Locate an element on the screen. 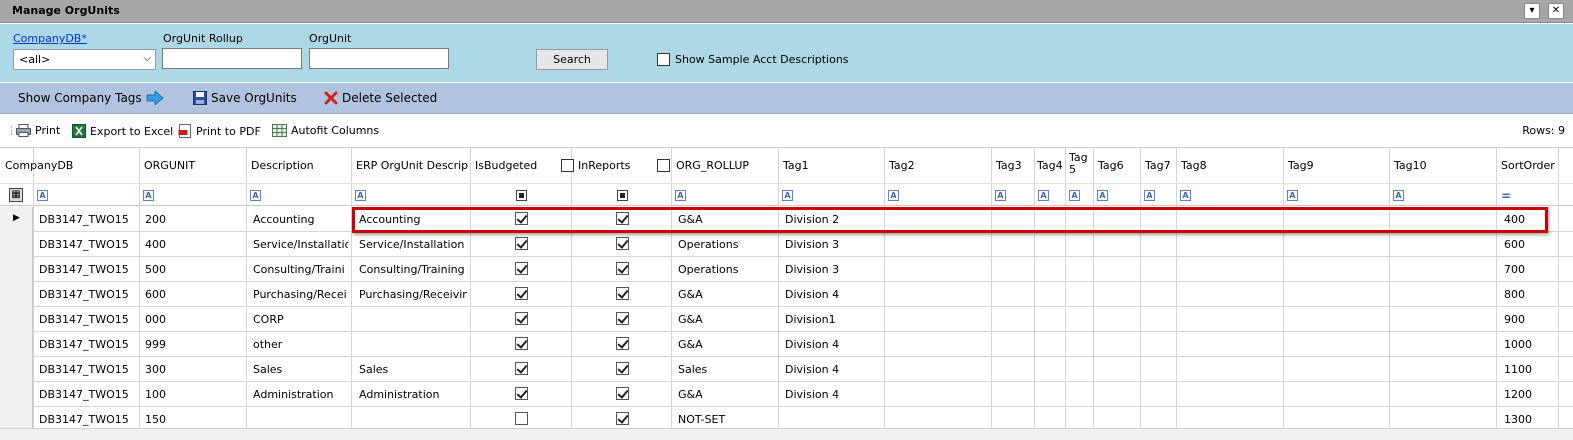 The width and height of the screenshot is (1573, 440). col-header-isbudgeted: IsBudgeted is located at coordinates (522, 165).